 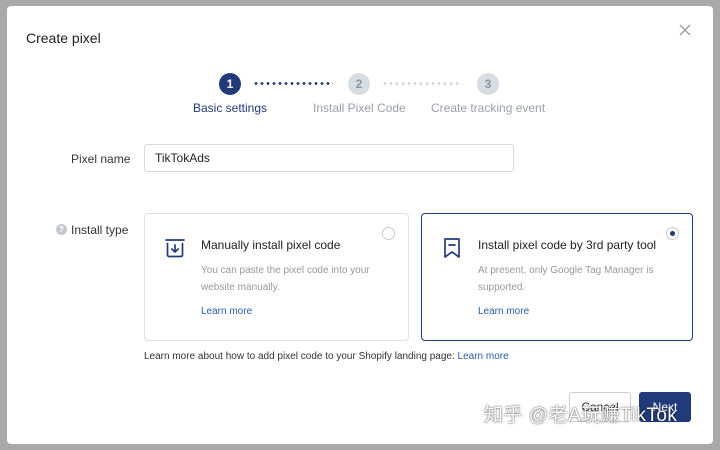 What do you see at coordinates (388, 233) in the screenshot?
I see `option-radio` at bounding box center [388, 233].